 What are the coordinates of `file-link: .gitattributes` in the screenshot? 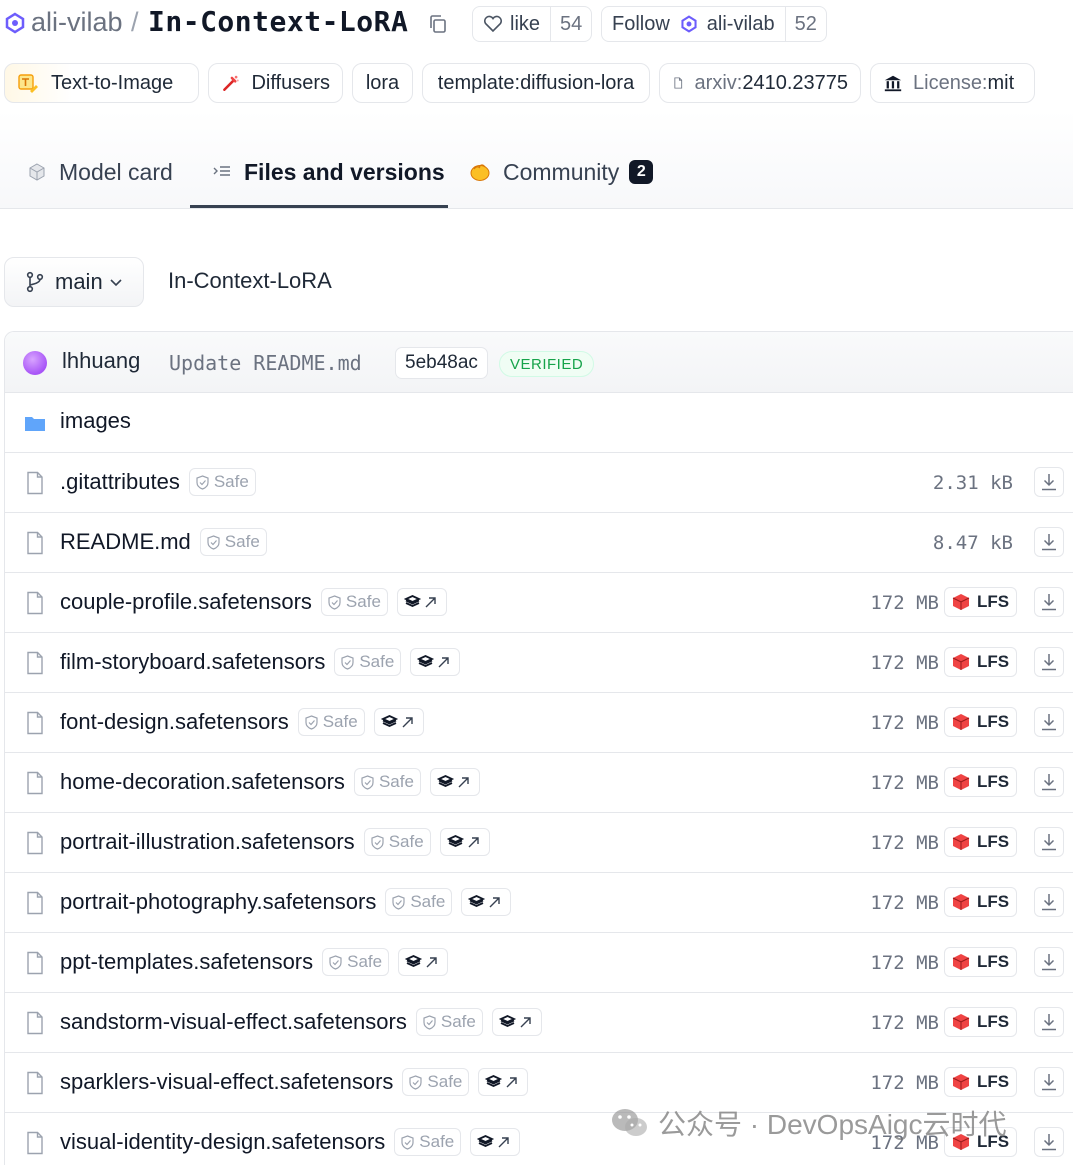 It's located at (120, 482).